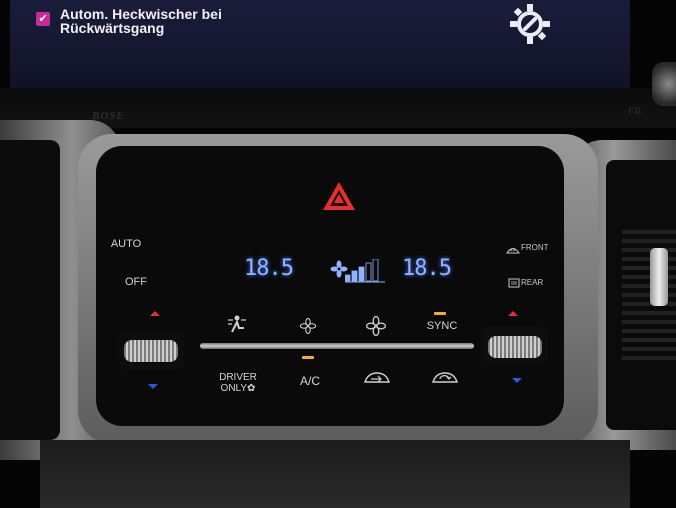  I want to click on rear-defrost-label: REAR, so click(532, 282).